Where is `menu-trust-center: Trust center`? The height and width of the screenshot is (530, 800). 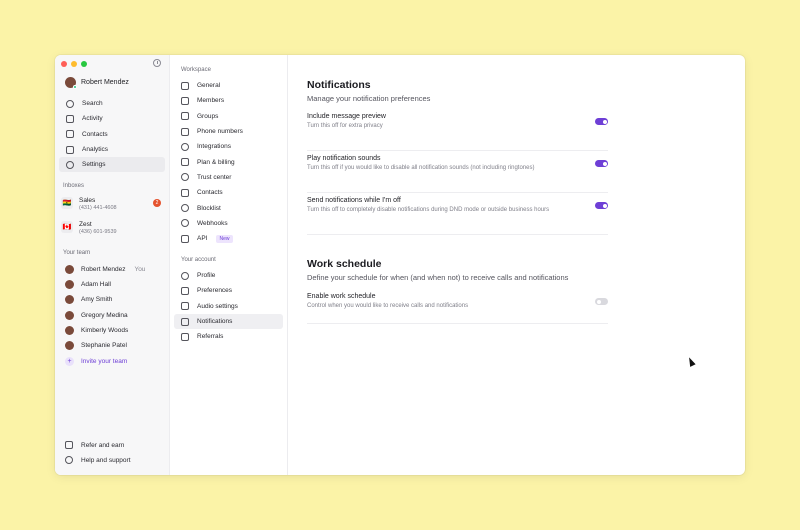
menu-trust-center: Trust center is located at coordinates (228, 177).